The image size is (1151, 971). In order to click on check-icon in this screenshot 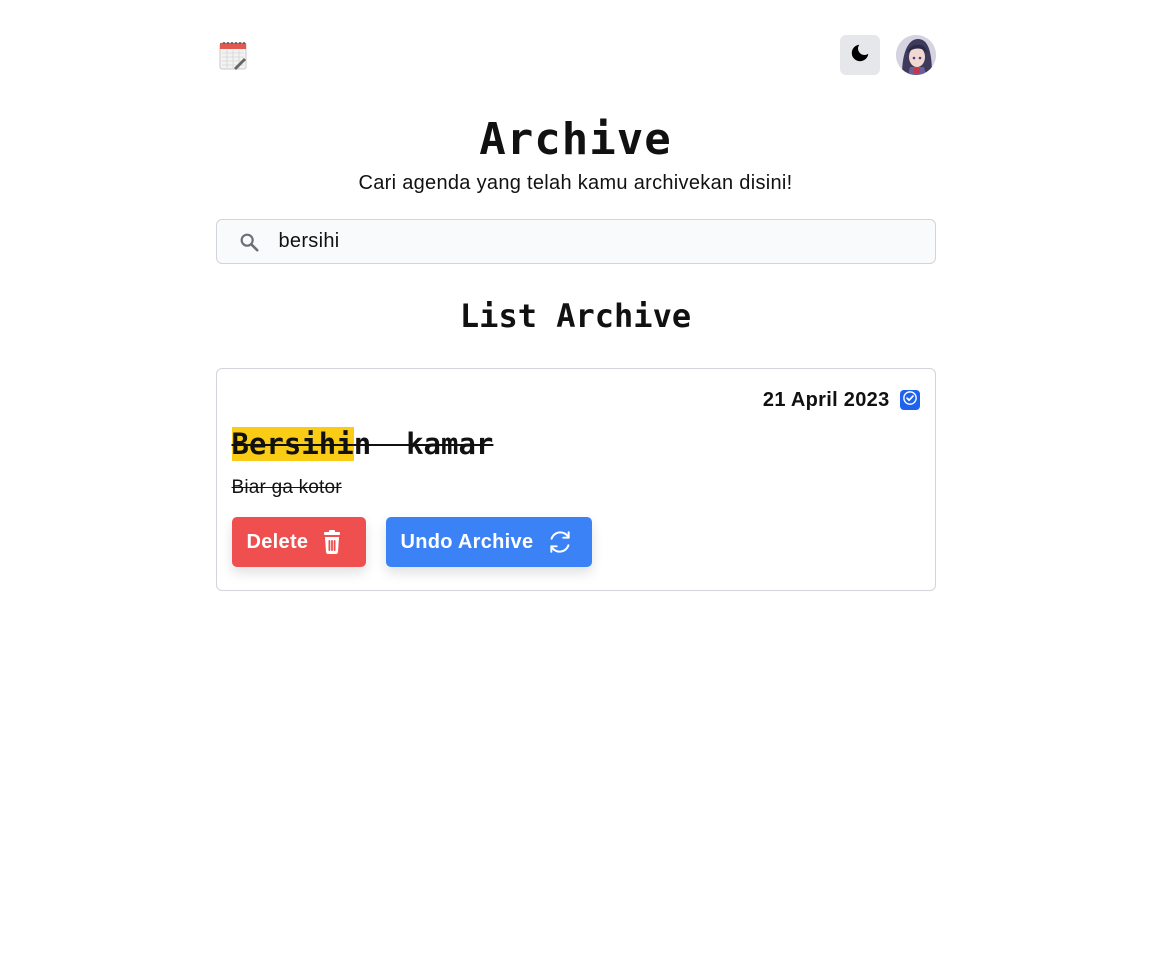, I will do `click(909, 400)`.